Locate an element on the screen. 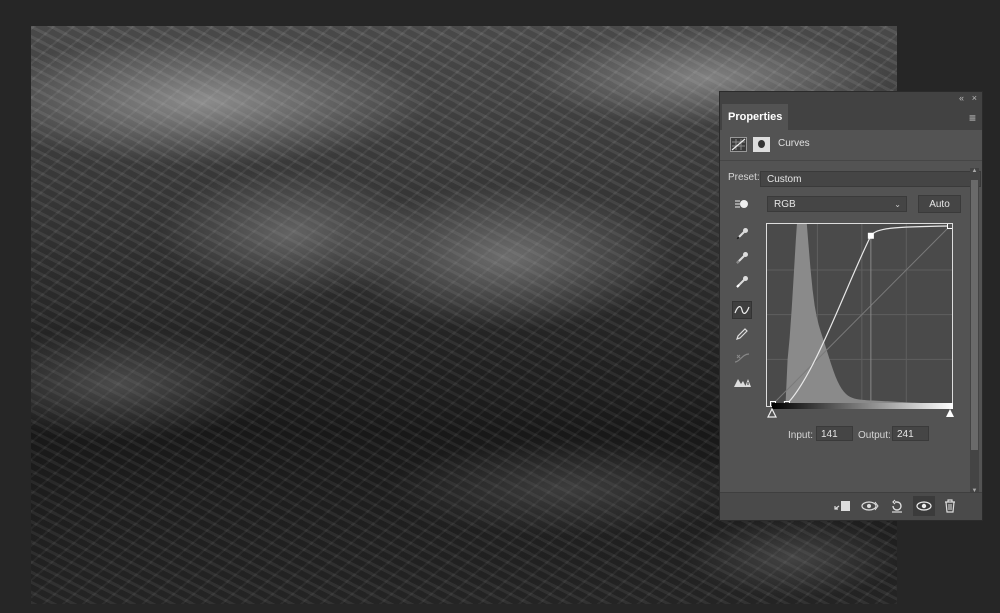 Image resolution: width=1000 pixels, height=613 pixels. curves-graph is located at coordinates (859, 296).